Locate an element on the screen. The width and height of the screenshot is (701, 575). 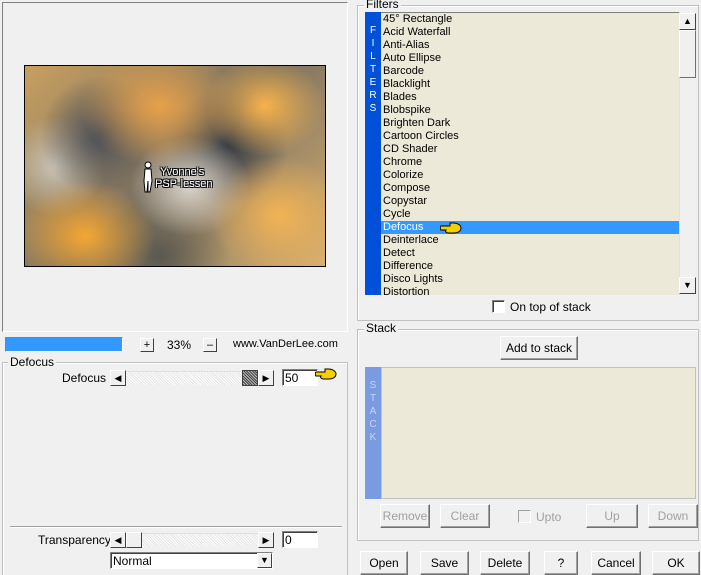
transparency-slider-track is located at coordinates (200, 540).